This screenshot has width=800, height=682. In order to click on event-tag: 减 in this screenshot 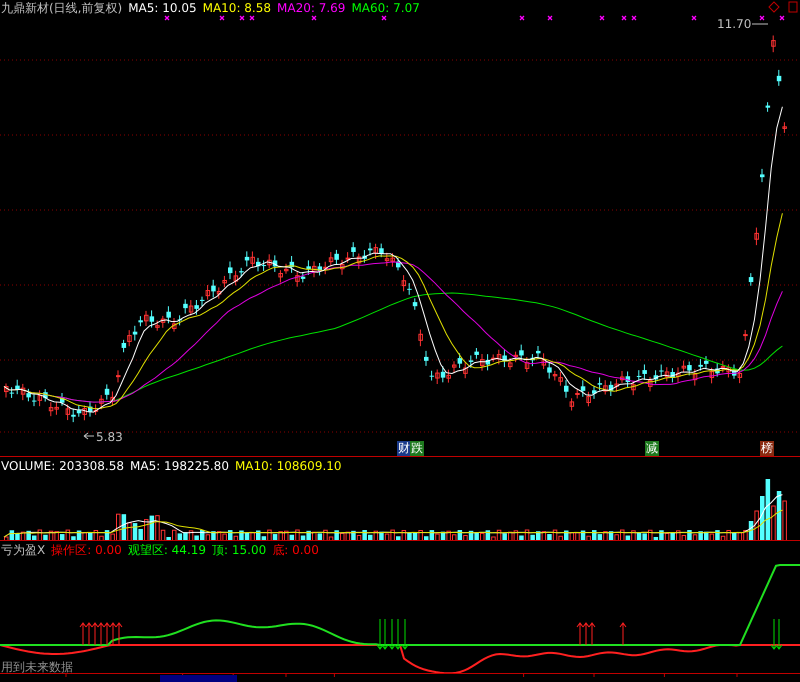, I will do `click(652, 448)`.